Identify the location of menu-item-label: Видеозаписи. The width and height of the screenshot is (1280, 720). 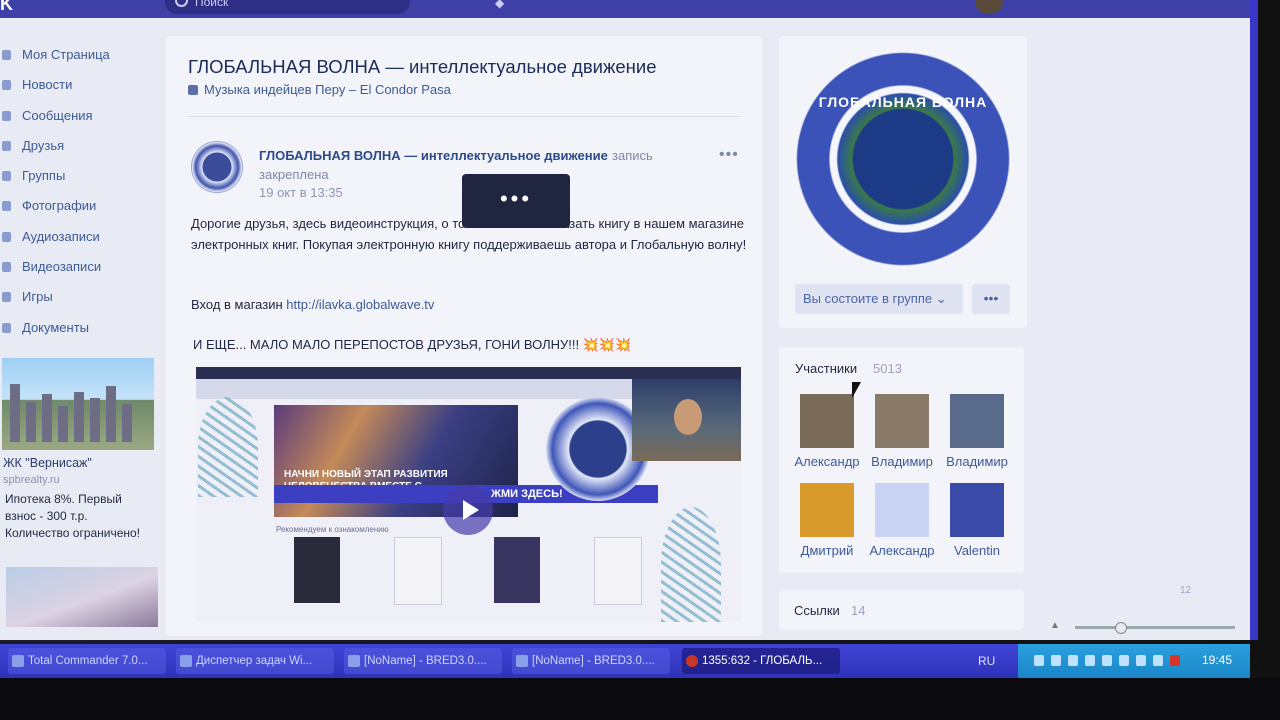
(62, 267).